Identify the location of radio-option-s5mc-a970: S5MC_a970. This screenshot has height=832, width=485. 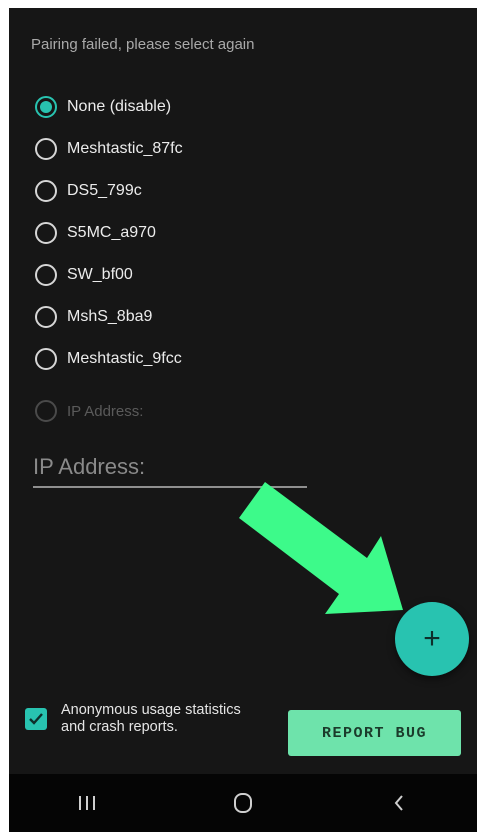
(109, 233).